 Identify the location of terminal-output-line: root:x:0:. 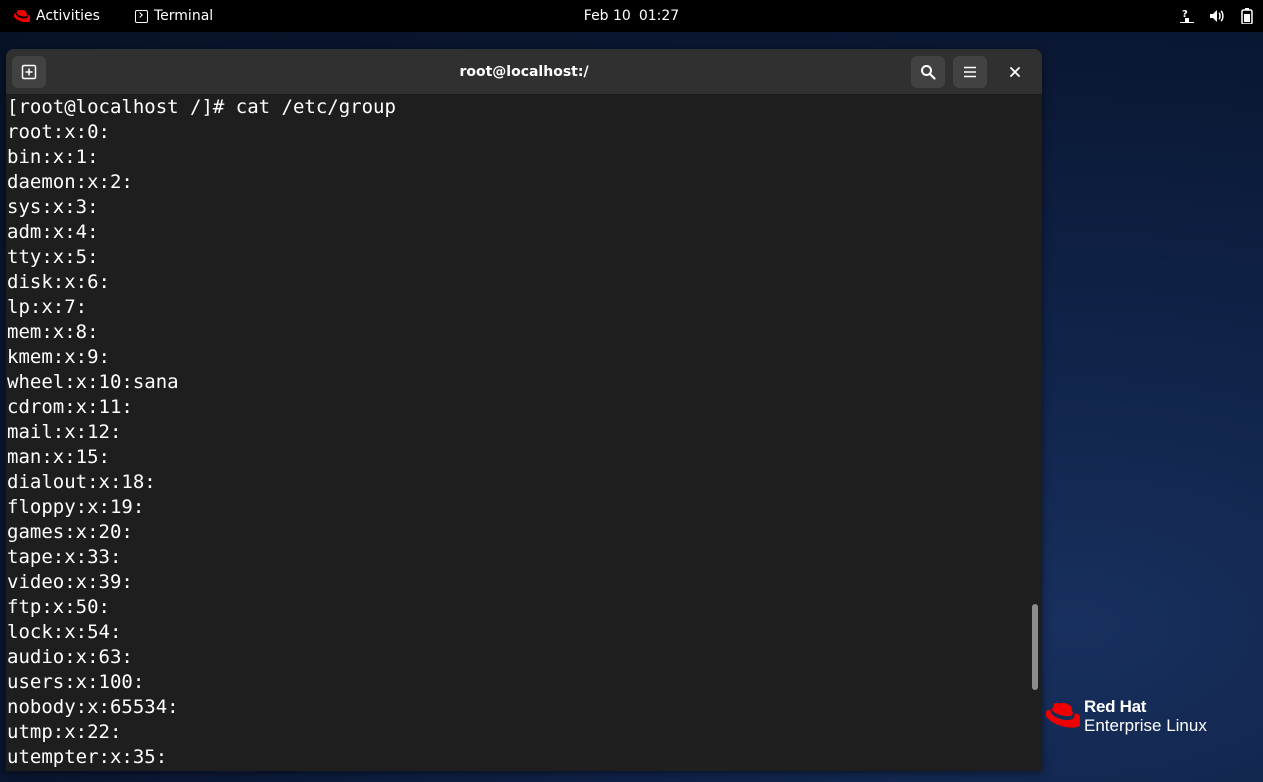
(58, 132).